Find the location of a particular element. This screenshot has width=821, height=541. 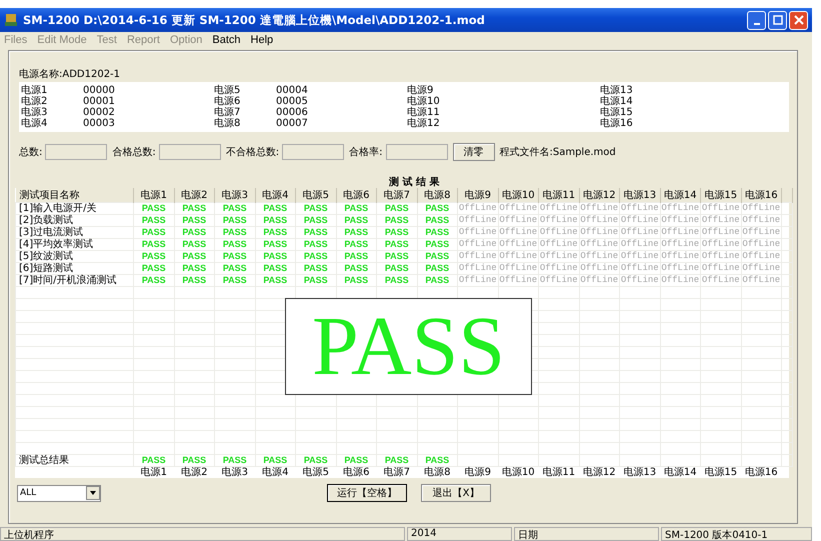

channel-label: 电源3 is located at coordinates (34, 112).